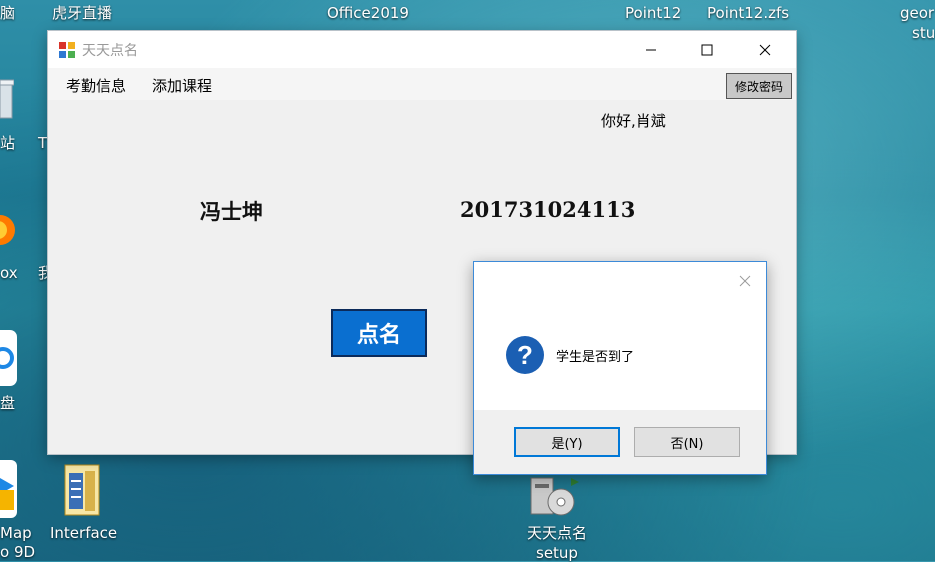 Image resolution: width=935 pixels, height=562 pixels. I want to click on desktop-label-geo-partial-2: stu, so click(923, 33).